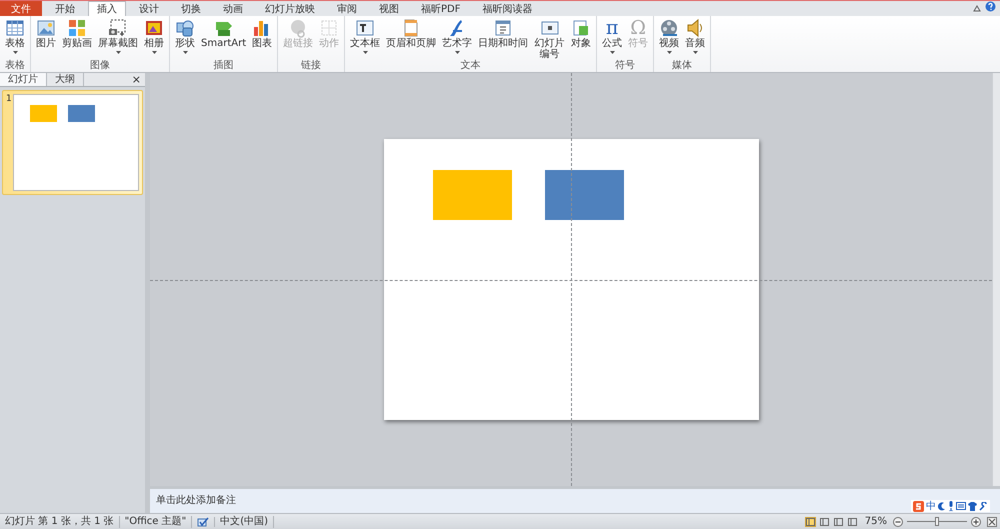 The image size is (1000, 529). I want to click on slide-counter: 幻灯片 第 1 张，共 1 张, so click(60, 522).